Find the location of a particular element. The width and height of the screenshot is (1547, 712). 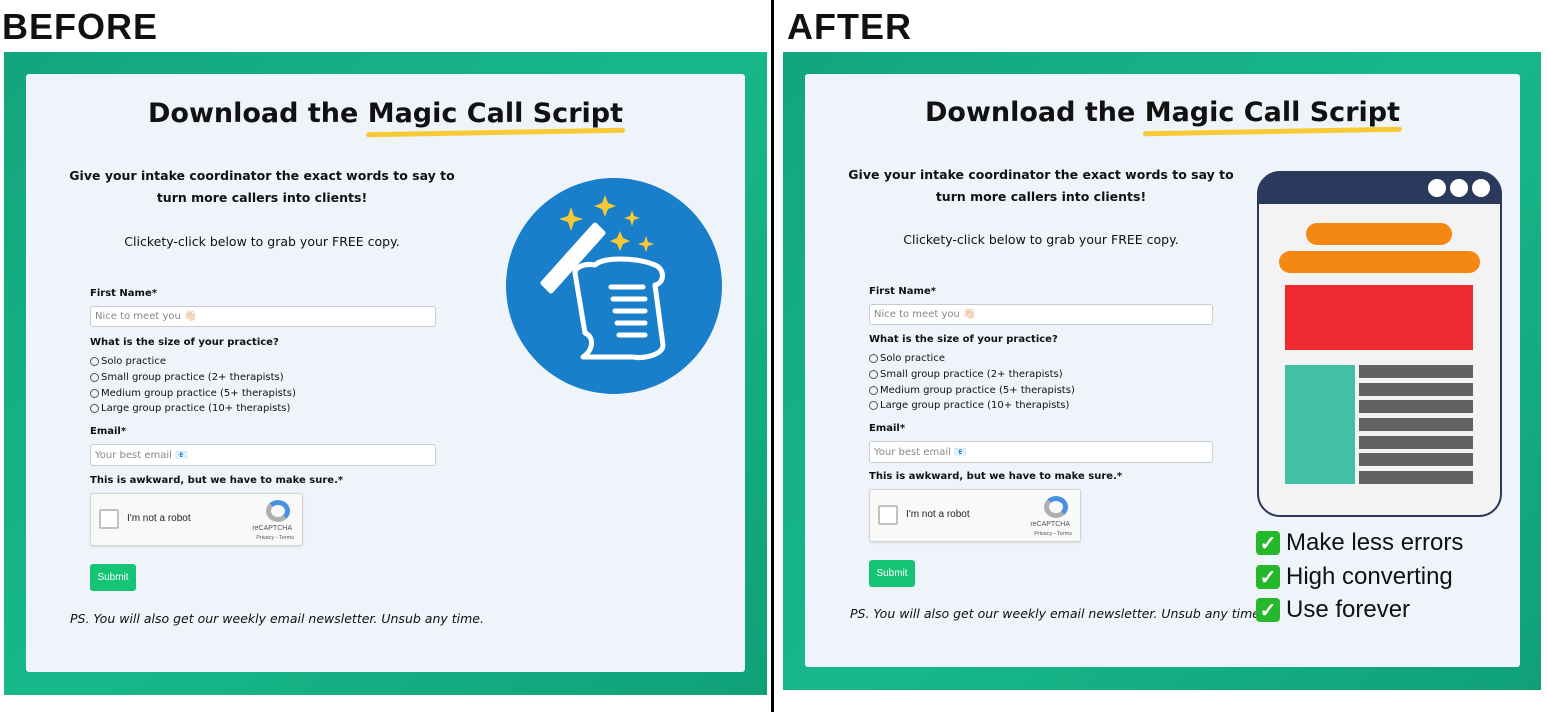

webpage-mockup-icon is located at coordinates (1379, 344).